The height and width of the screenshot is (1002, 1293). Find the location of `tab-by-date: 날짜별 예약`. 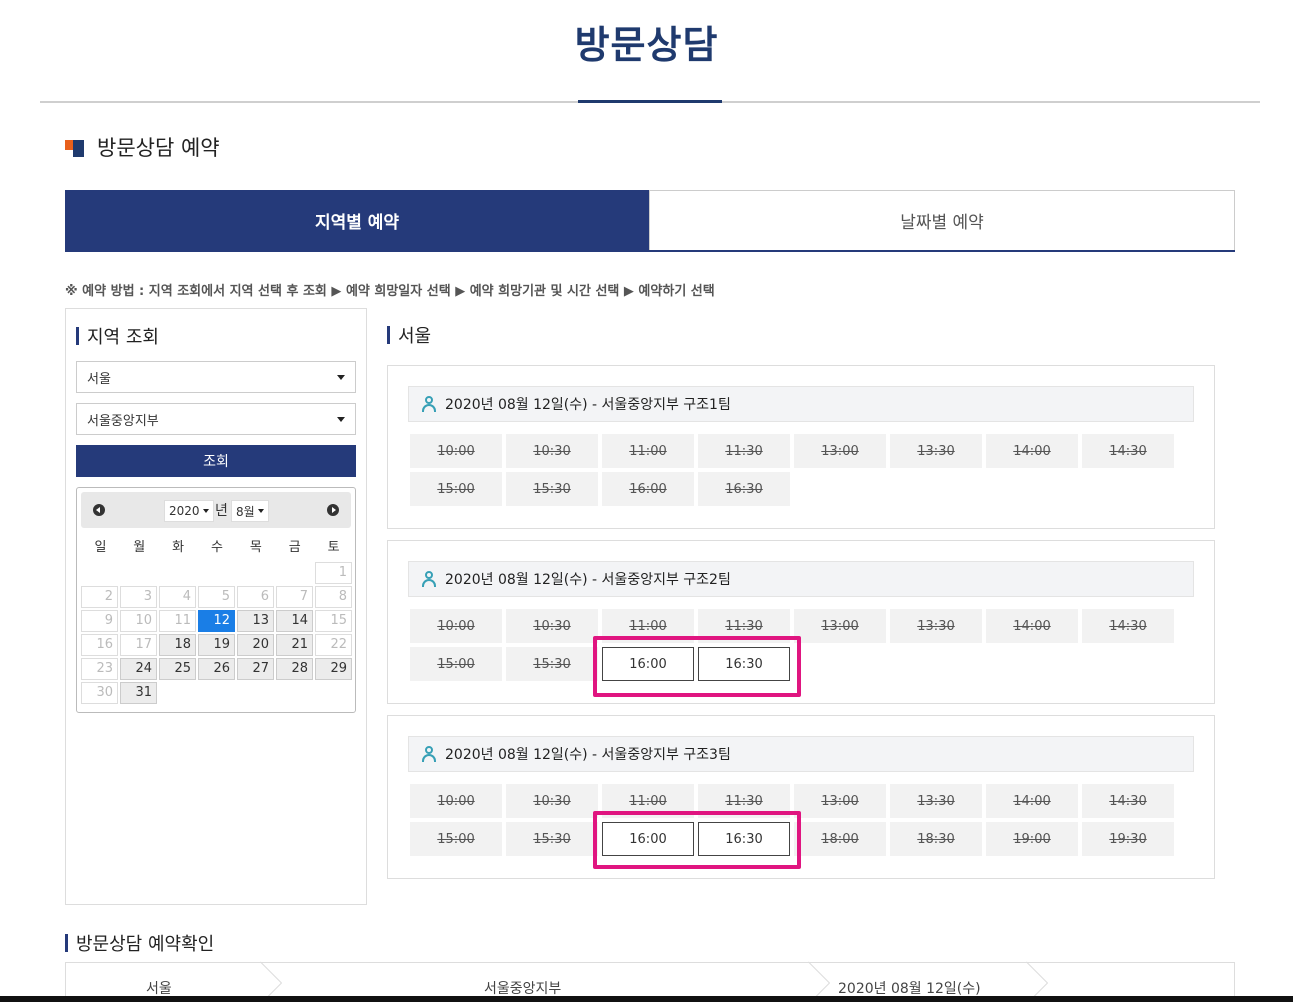

tab-by-date: 날짜별 예약 is located at coordinates (942, 220).